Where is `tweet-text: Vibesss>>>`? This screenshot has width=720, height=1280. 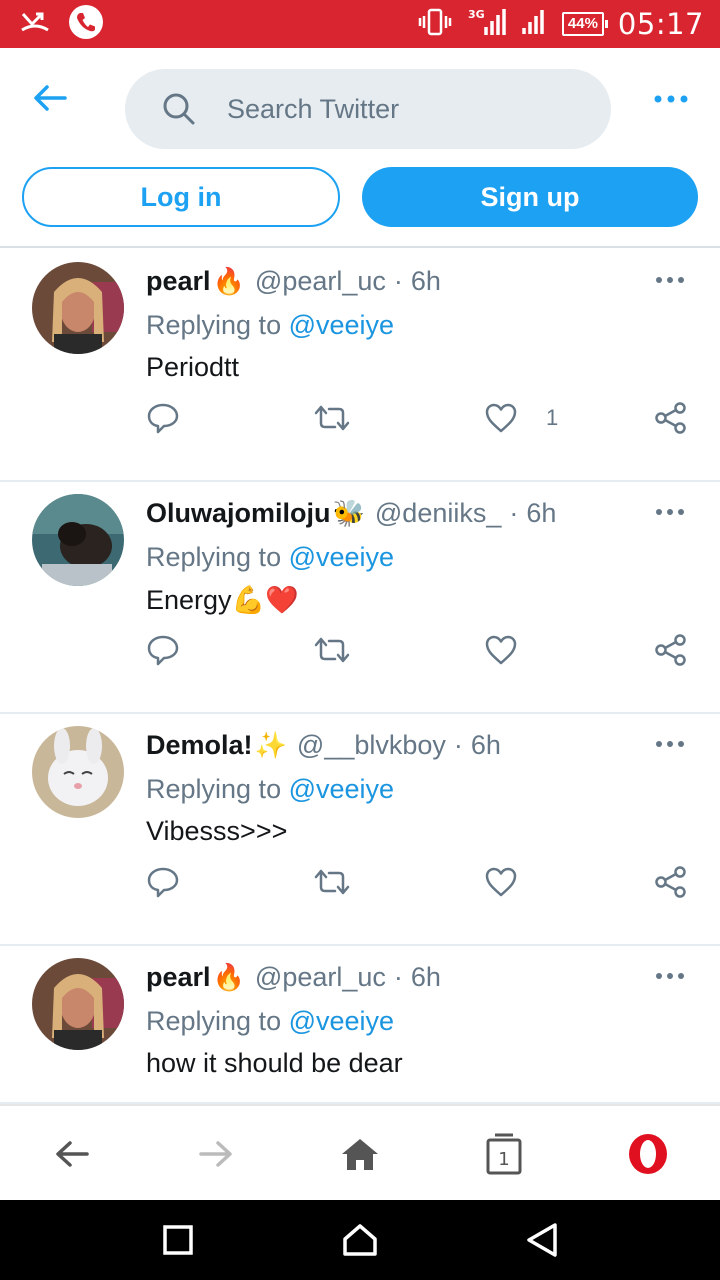 tweet-text: Vibesss>>> is located at coordinates (217, 831).